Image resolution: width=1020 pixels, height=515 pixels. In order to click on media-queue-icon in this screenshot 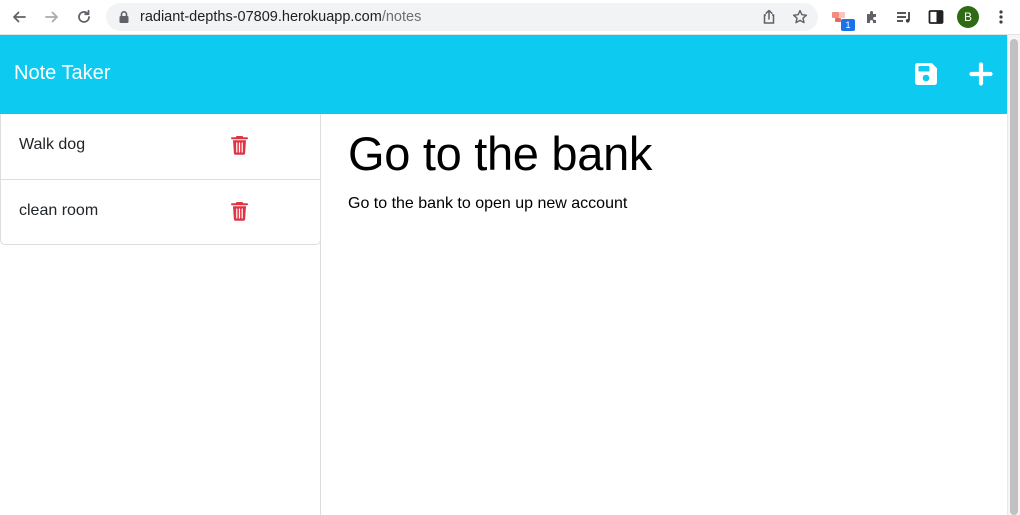, I will do `click(904, 17)`.